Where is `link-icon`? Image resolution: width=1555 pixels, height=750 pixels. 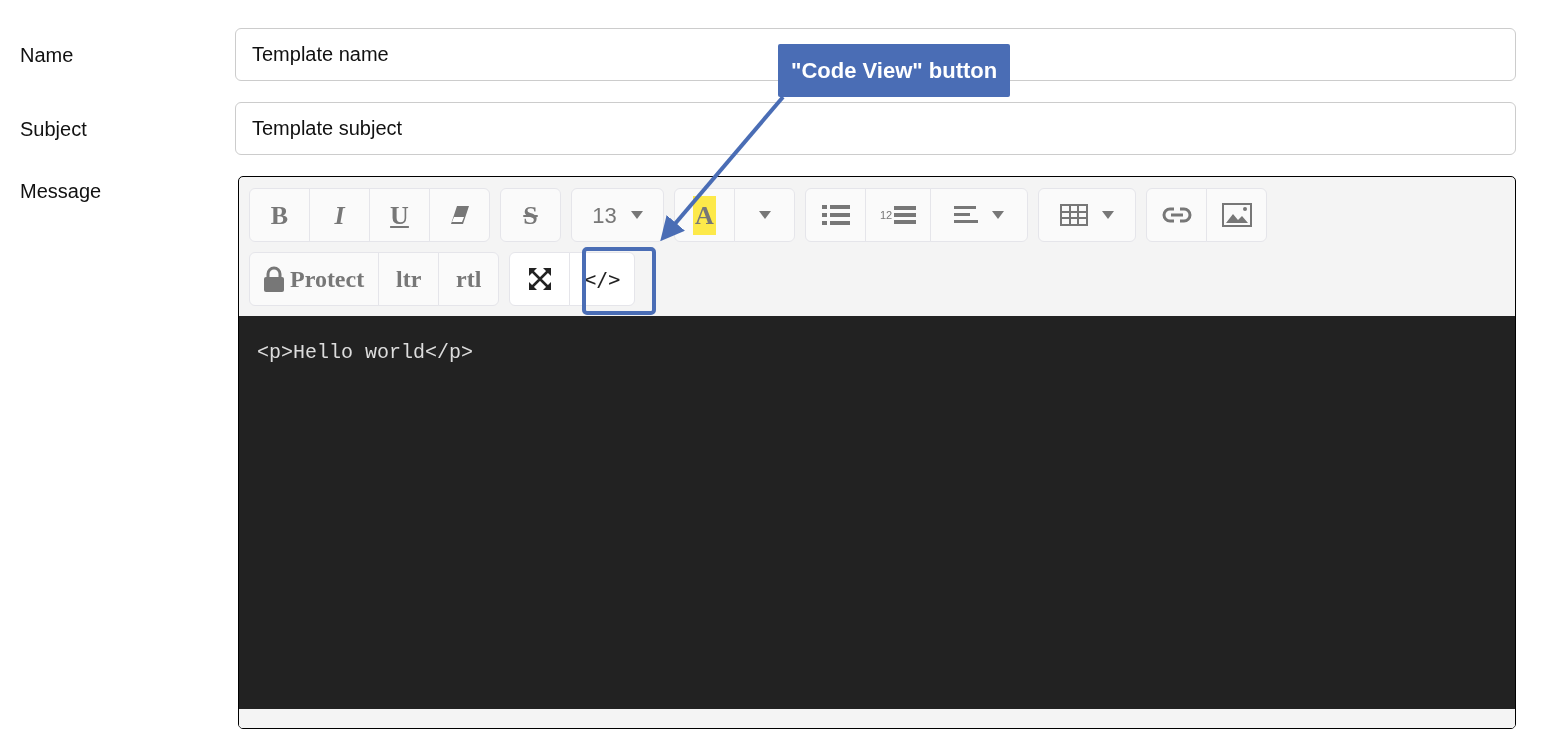
link-icon is located at coordinates (1176, 215).